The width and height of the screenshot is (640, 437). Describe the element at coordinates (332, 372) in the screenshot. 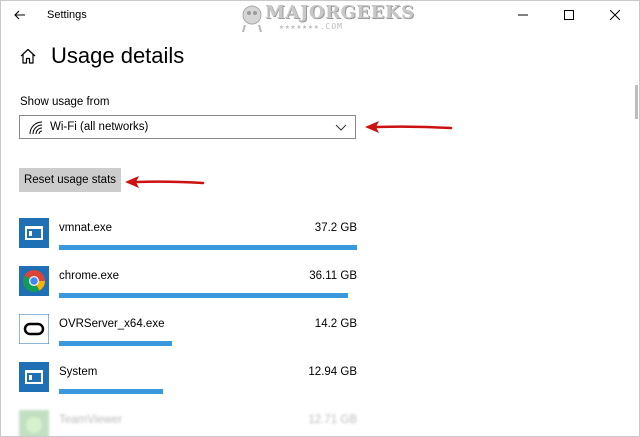

I see `app-data-size: 12.94 GB` at that location.